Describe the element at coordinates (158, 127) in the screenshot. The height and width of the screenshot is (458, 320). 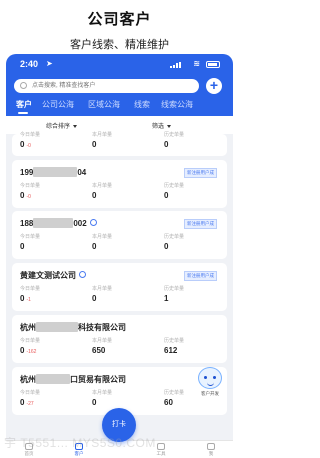
I see `filter-label: 筛选` at that location.